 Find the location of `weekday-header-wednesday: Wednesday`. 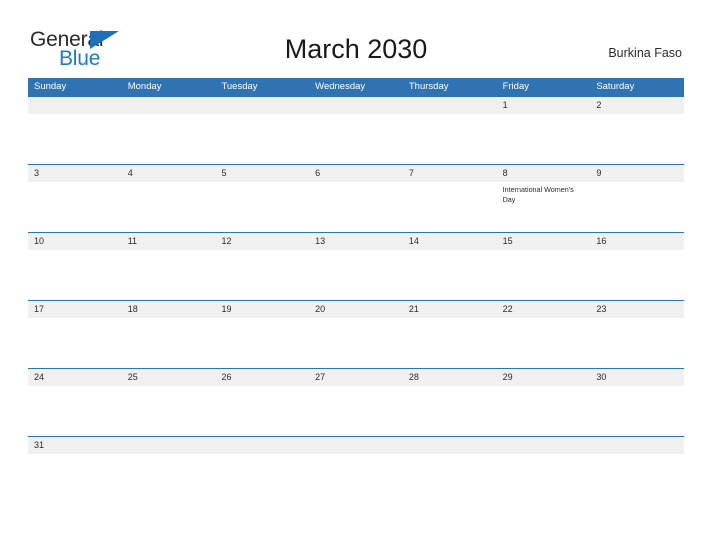

weekday-header-wednesday: Wednesday is located at coordinates (340, 86).